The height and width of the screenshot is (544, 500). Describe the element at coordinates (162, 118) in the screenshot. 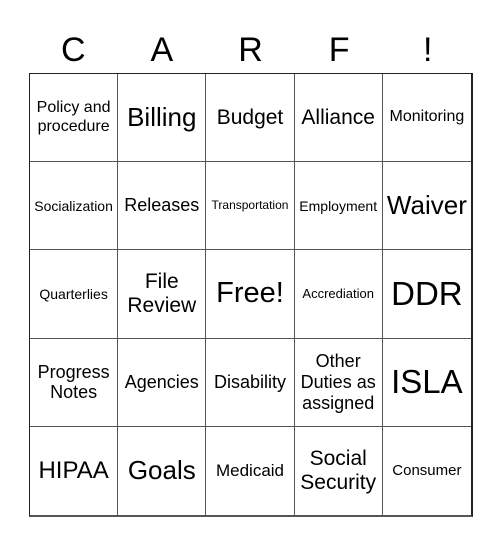

I see `bingo-cell: Billing` at that location.